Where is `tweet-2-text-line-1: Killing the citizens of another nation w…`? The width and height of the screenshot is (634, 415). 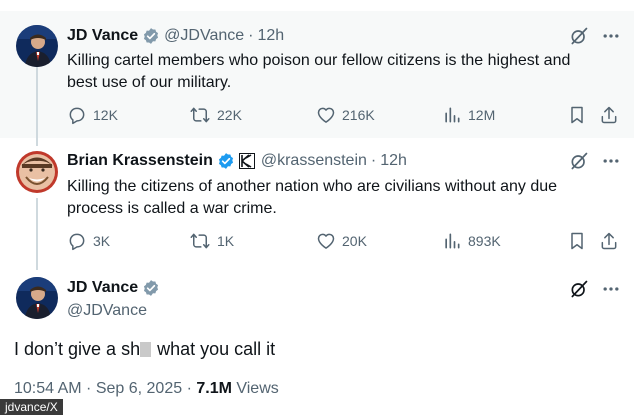 tweet-2-text-line-1: Killing the citizens of another nation w… is located at coordinates (312, 186).